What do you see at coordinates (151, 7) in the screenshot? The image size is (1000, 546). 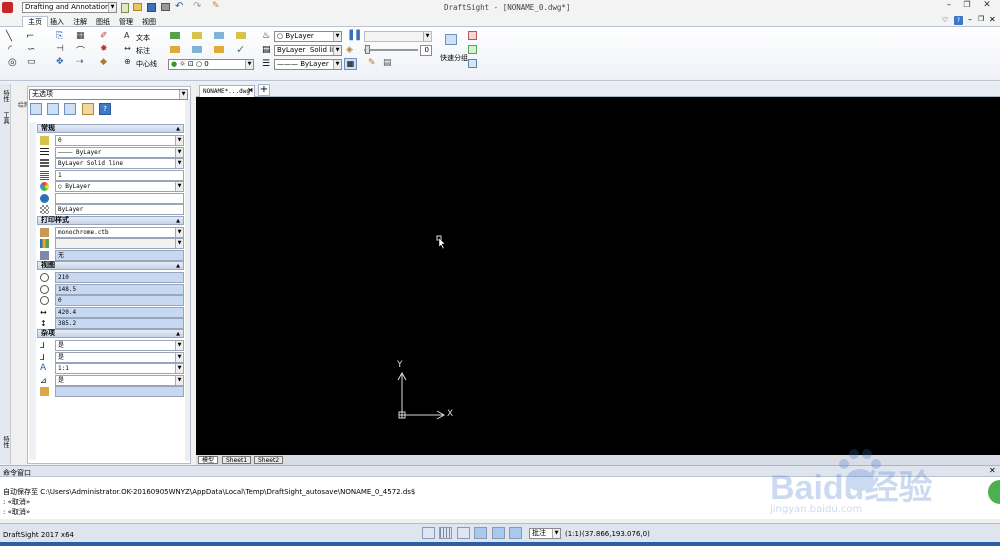 I see `save-icon` at bounding box center [151, 7].